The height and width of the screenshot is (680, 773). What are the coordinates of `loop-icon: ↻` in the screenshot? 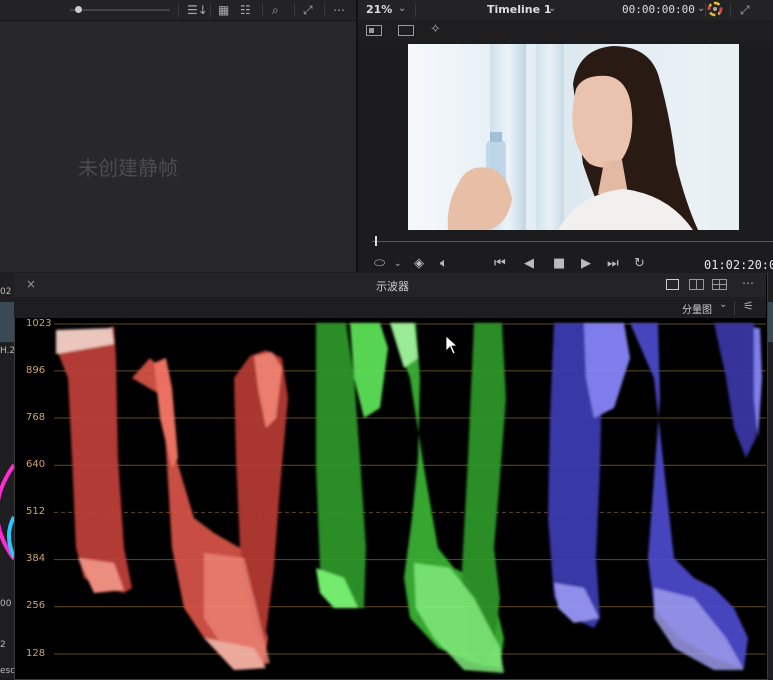 It's located at (639, 263).